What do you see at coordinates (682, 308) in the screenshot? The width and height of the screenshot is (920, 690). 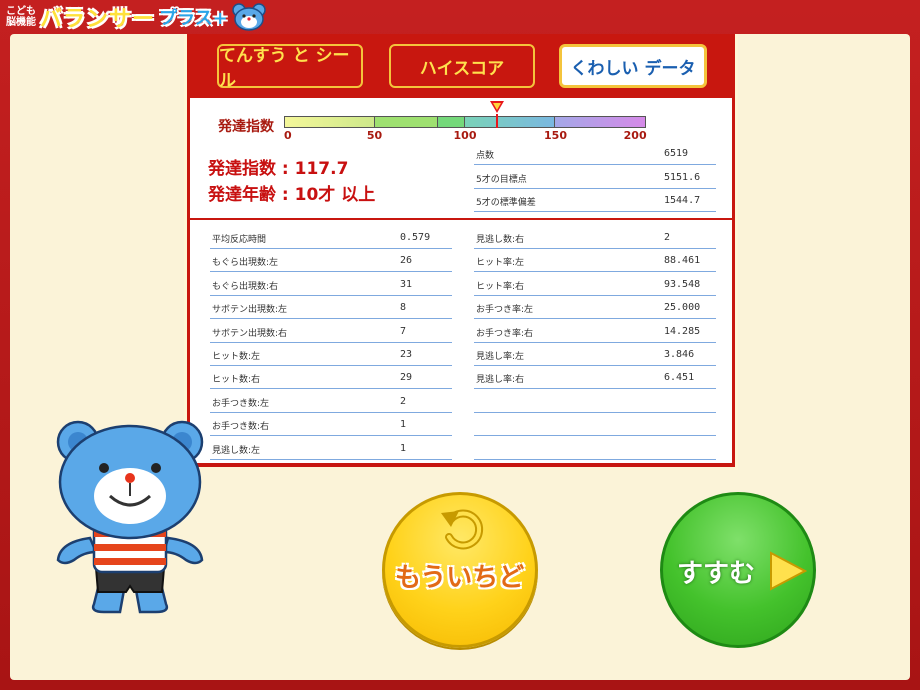 I see `stat-value: 25.000` at bounding box center [682, 308].